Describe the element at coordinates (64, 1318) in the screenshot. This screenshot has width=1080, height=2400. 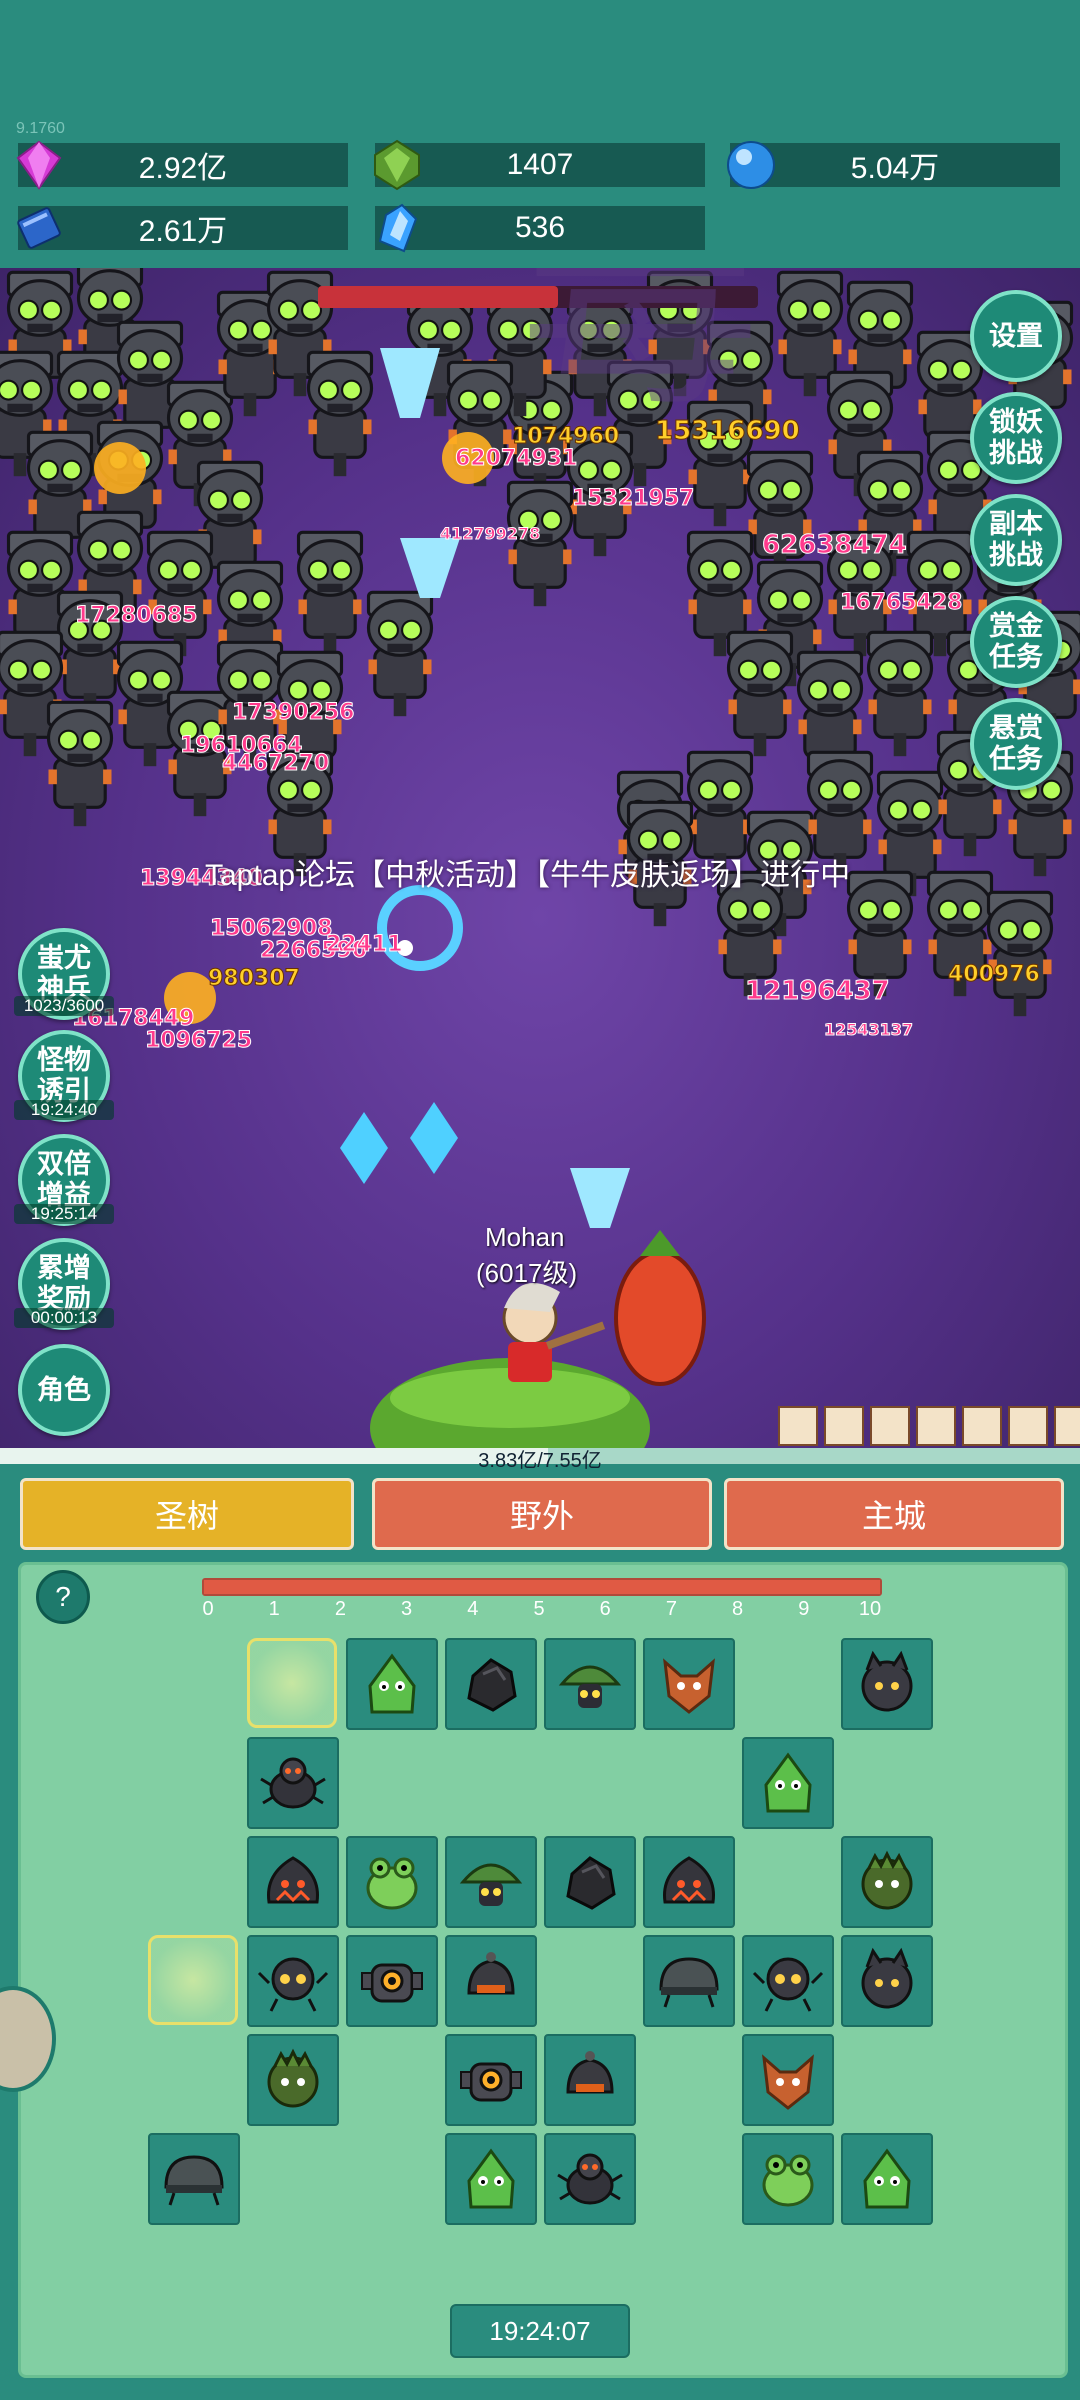
I see `cumulative-reward-timer: 00:00:13` at that location.